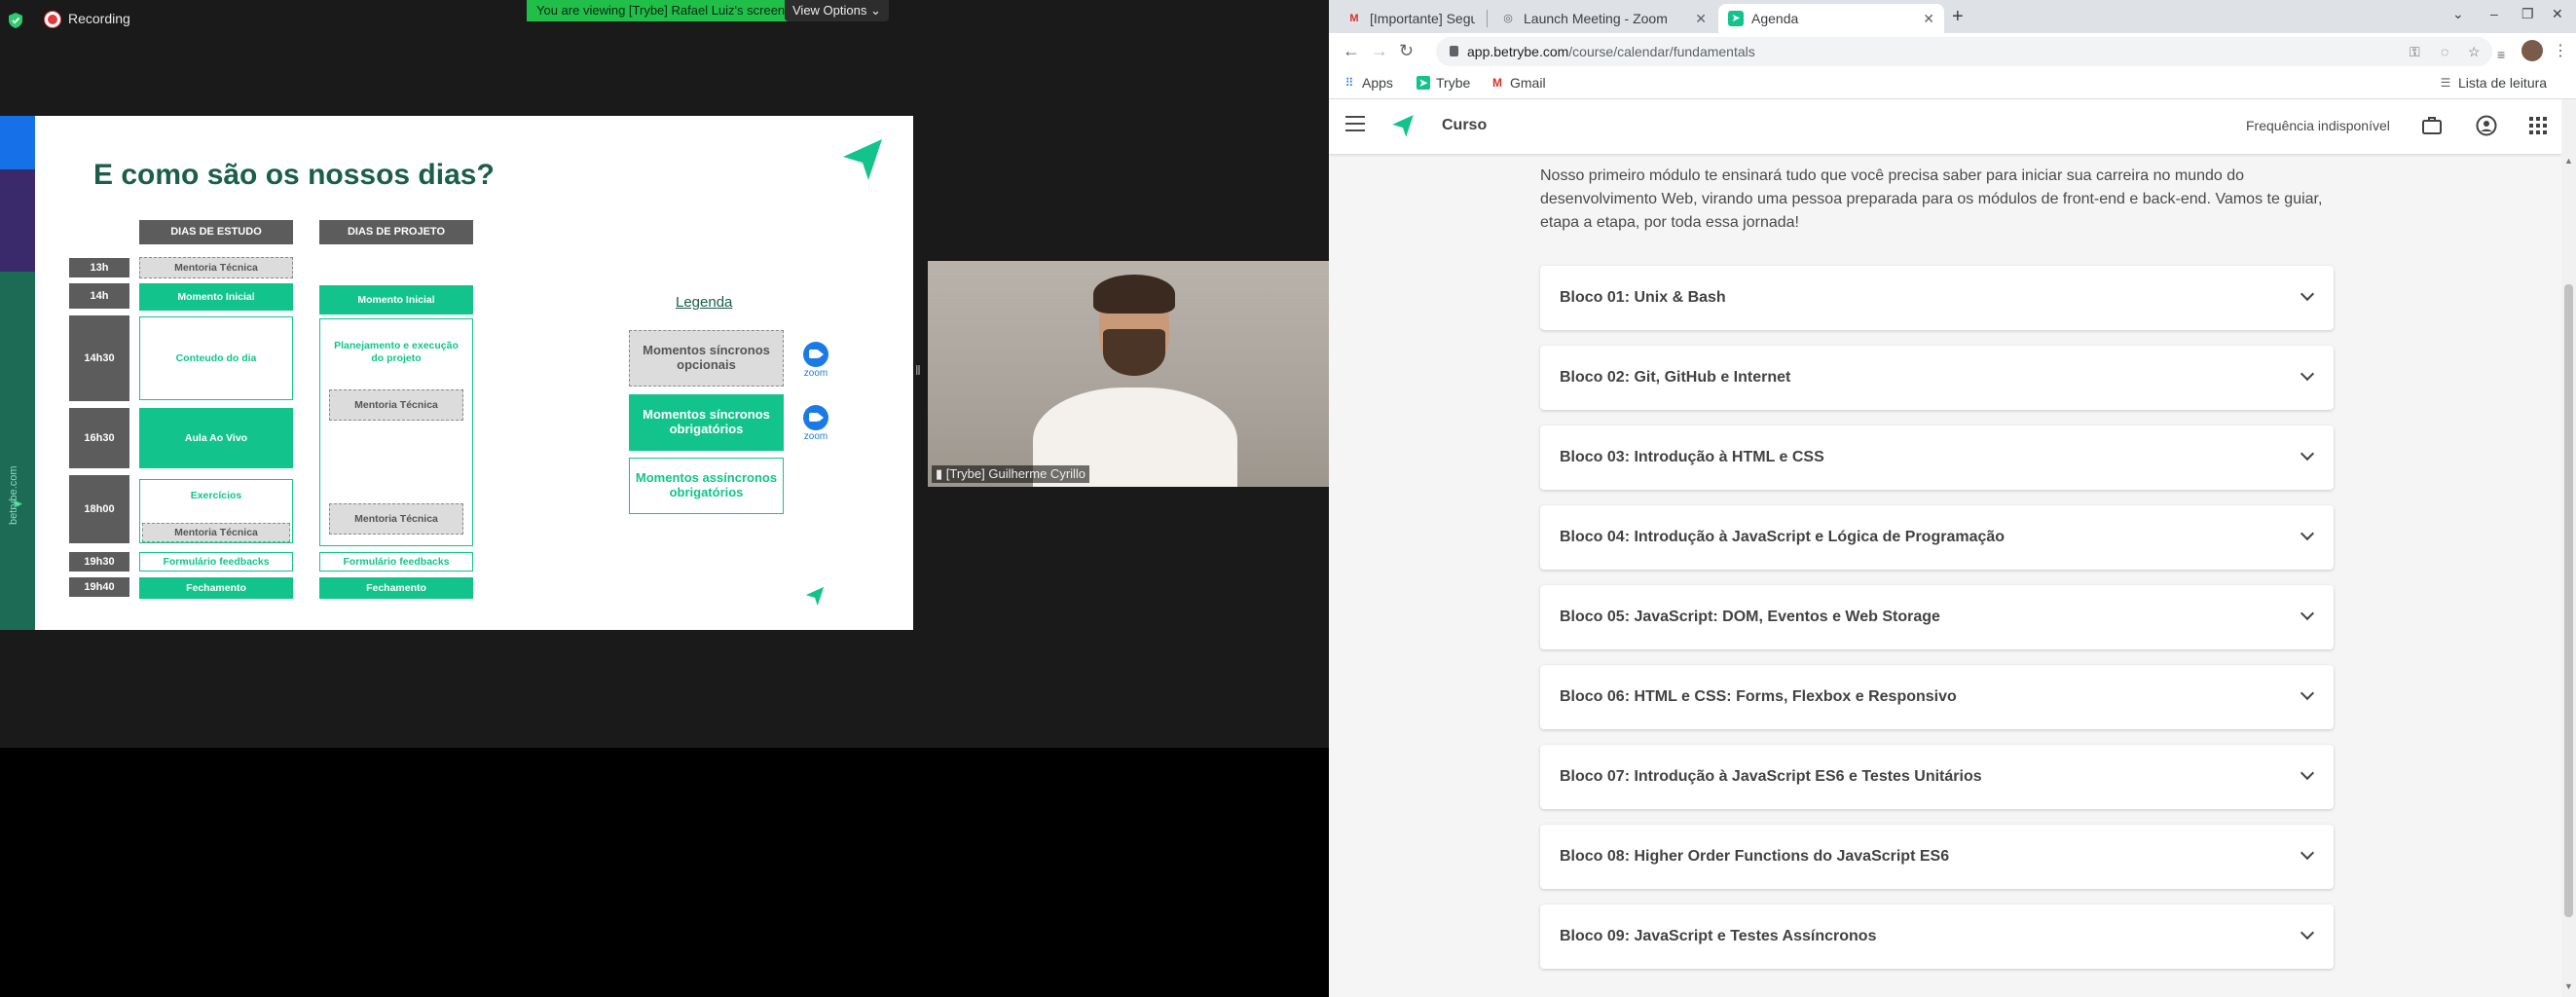 This screenshot has width=2576, height=997. Describe the element at coordinates (1134, 294) in the screenshot. I see `person-hair` at that location.